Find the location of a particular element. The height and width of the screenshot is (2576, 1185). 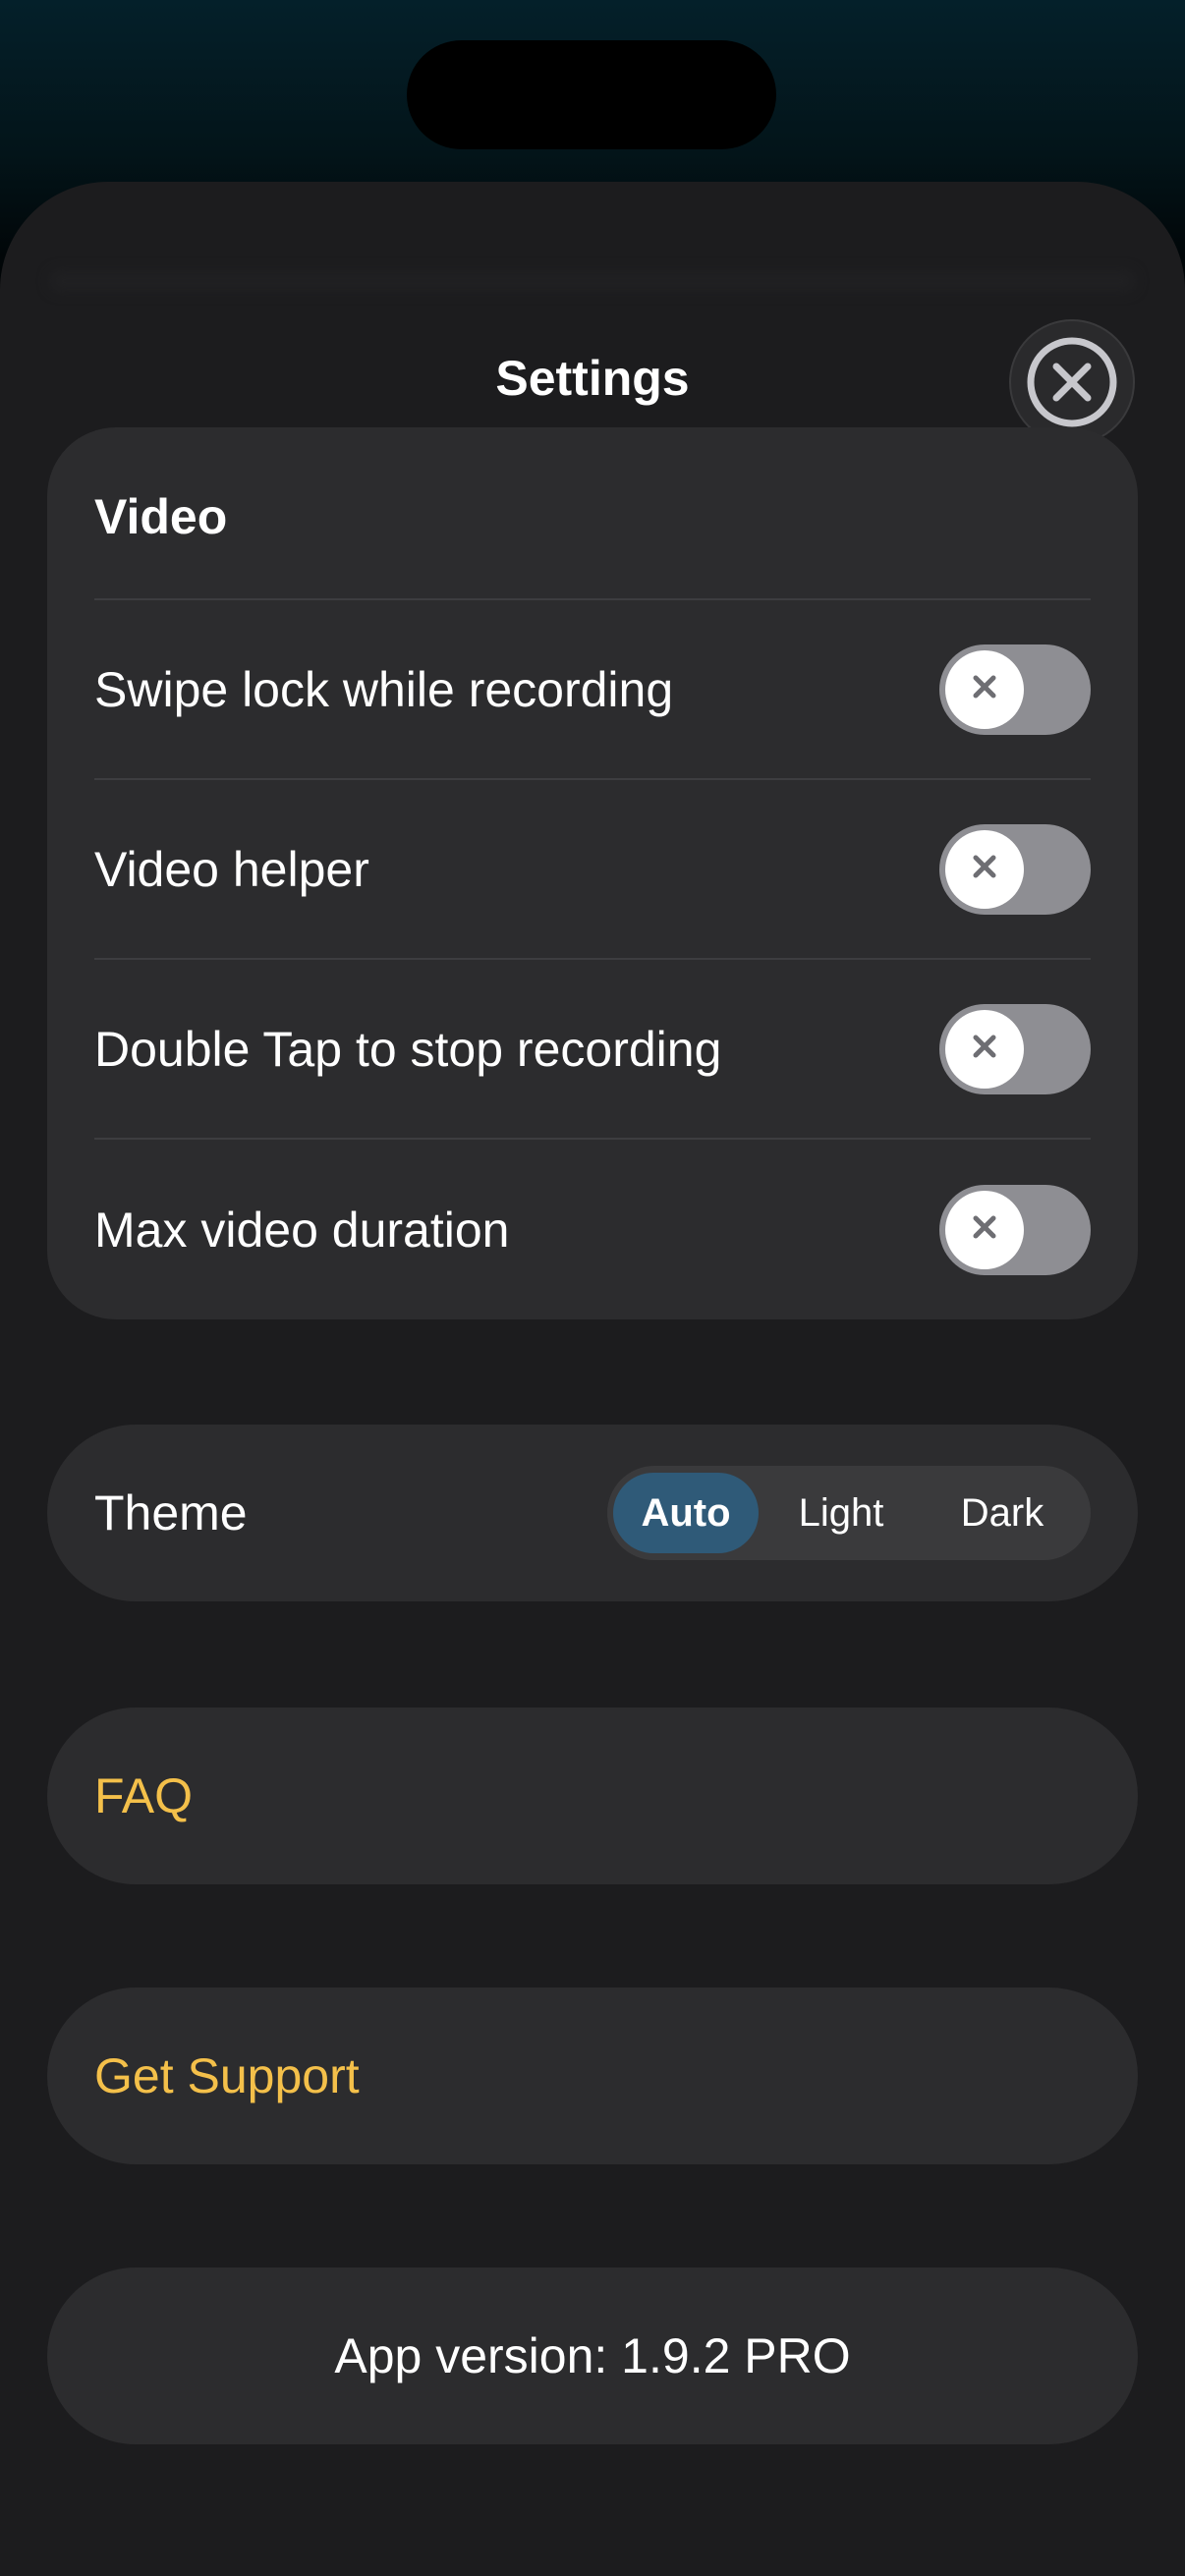

video-helper-toggle is located at coordinates (1015, 869).